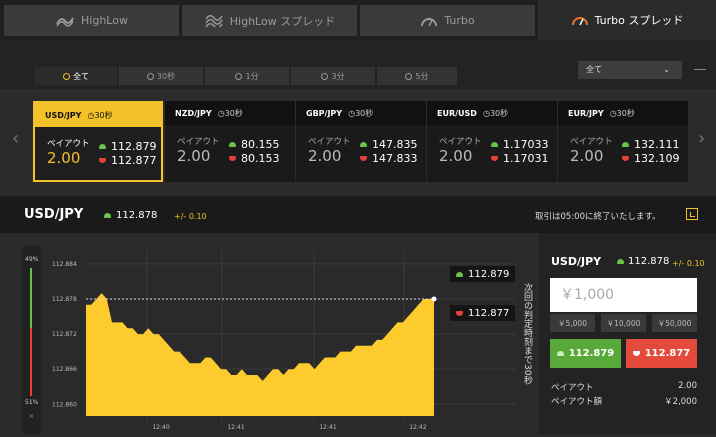 The height and width of the screenshot is (437, 716). I want to click on sentiment-up: 49%, so click(32, 259).